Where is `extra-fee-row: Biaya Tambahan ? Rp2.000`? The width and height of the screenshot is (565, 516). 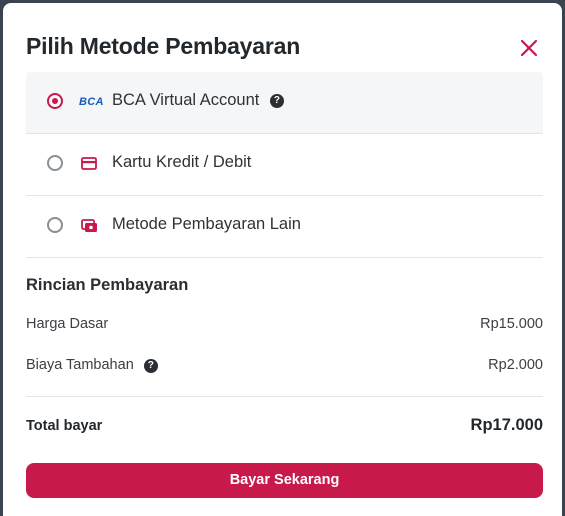
extra-fee-row: Biaya Tambahan ? Rp2.000 is located at coordinates (284, 365).